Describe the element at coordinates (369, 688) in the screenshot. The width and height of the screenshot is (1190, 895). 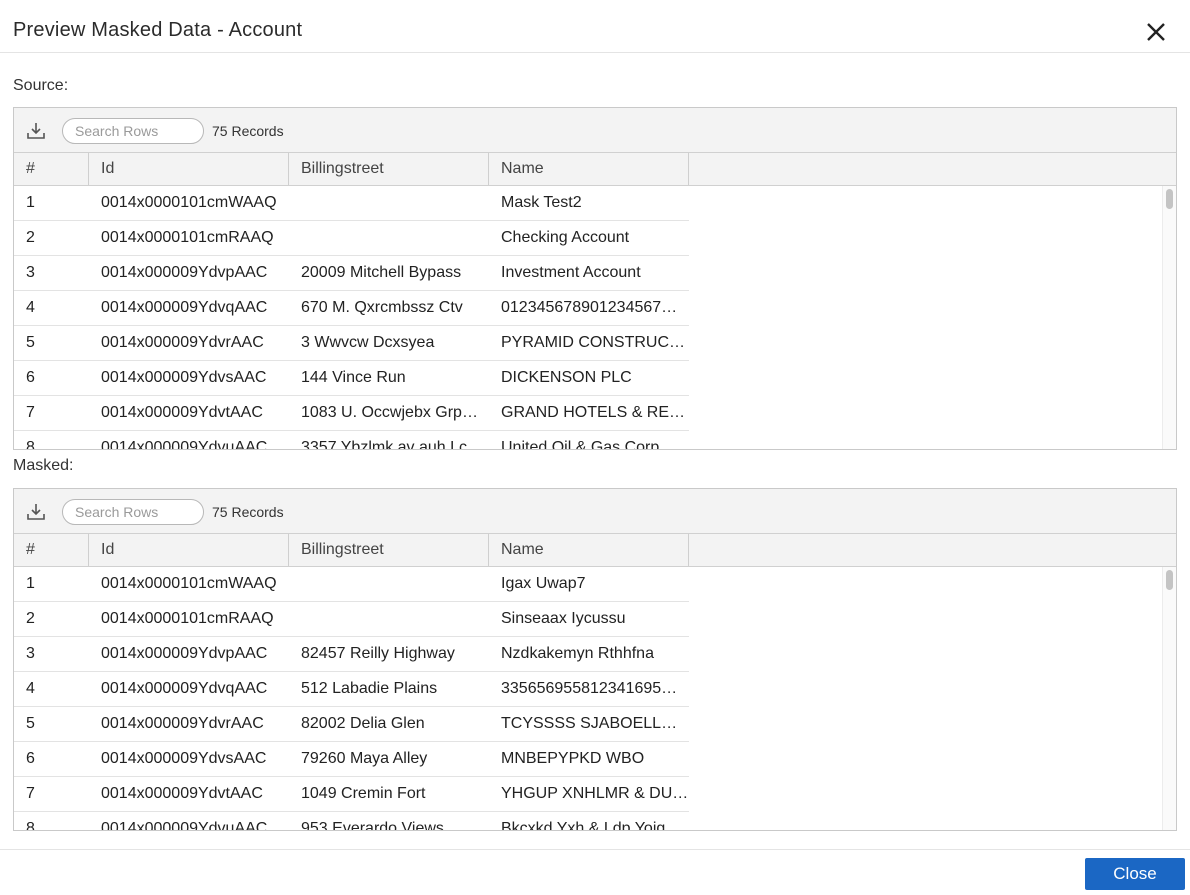
I see `table-cell: 512 Labadie Plains` at that location.